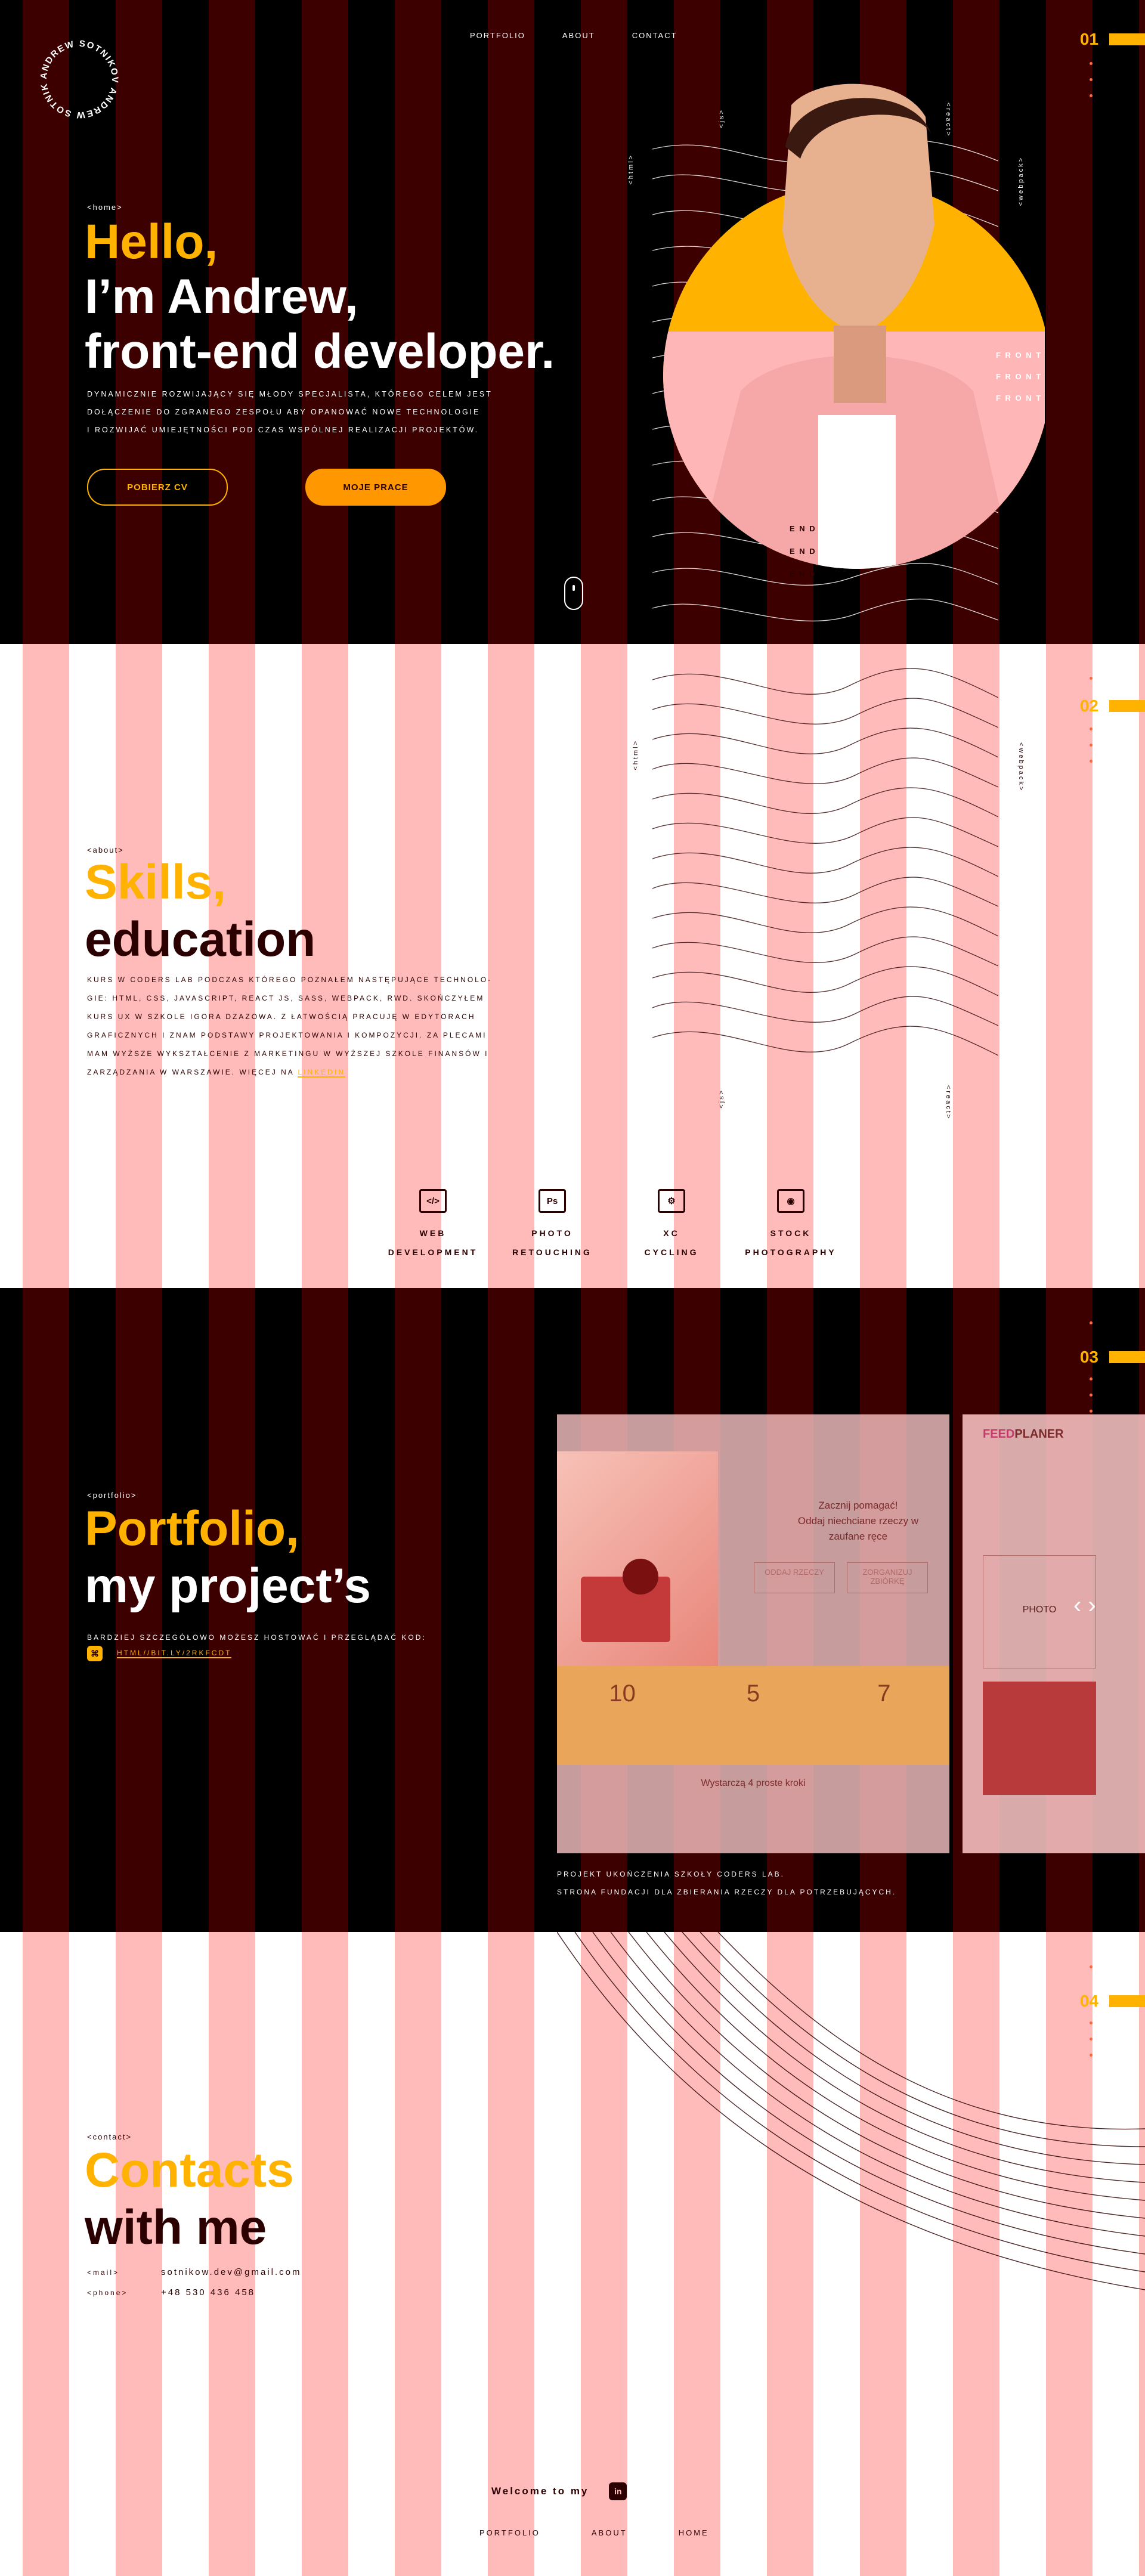 The height and width of the screenshot is (2576, 1145). What do you see at coordinates (1088, 2001) in the screenshot?
I see `counter-number: 04` at bounding box center [1088, 2001].